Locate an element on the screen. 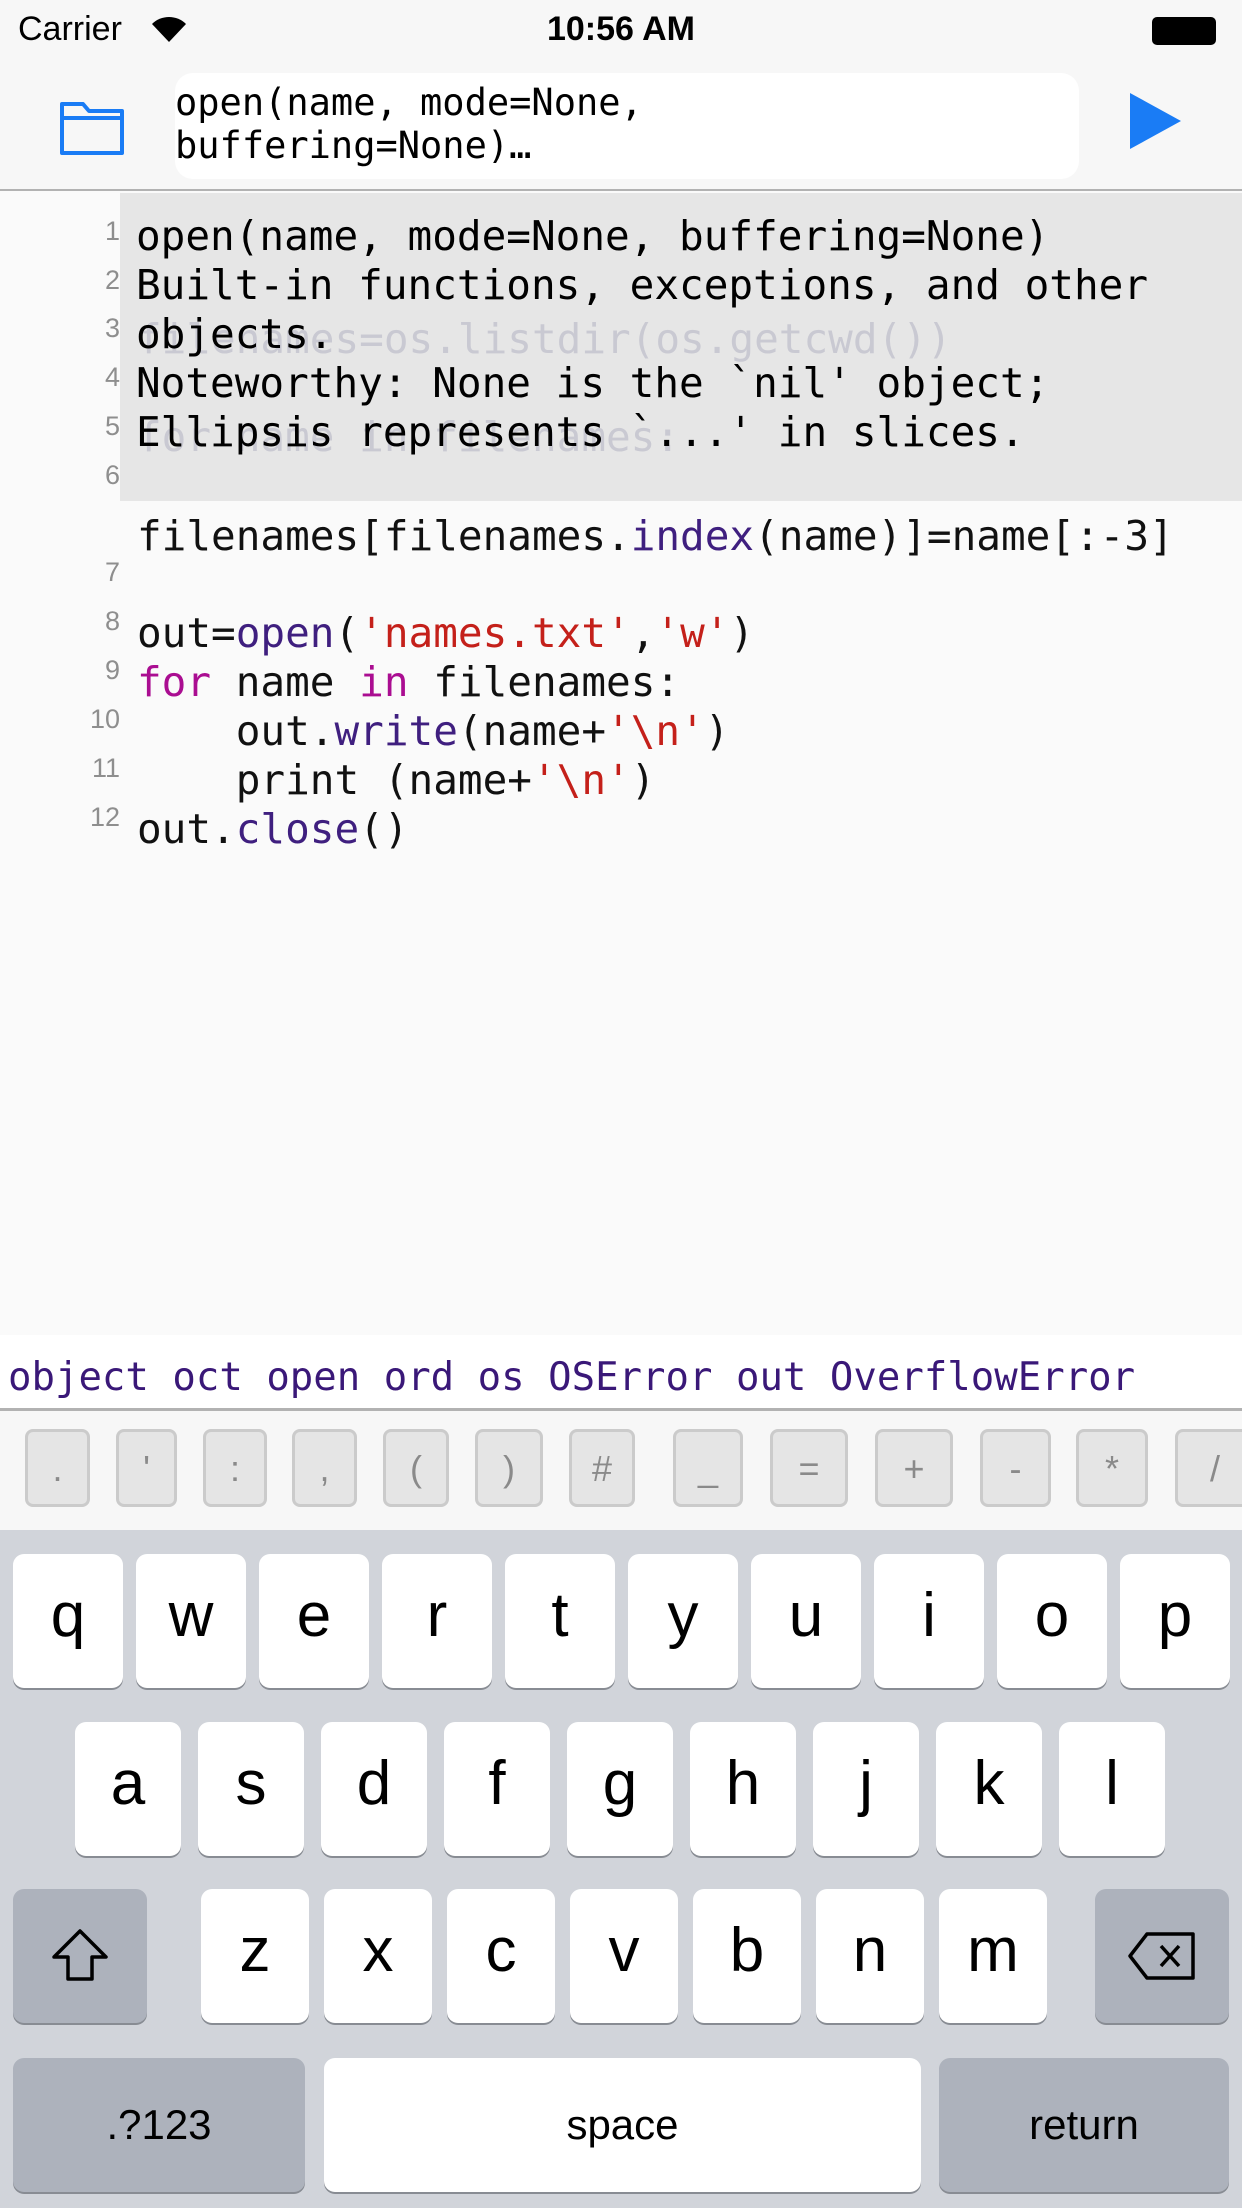 Image resolution: width=1242 pixels, height=2208 pixels. keyword-token: in is located at coordinates (384, 682).